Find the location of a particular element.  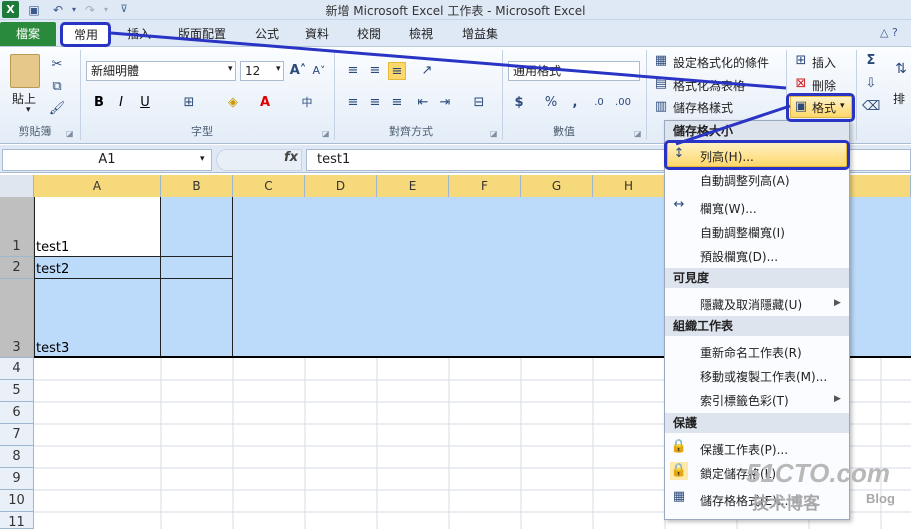

watermark-site: 51CTO.com is located at coordinates (818, 473).